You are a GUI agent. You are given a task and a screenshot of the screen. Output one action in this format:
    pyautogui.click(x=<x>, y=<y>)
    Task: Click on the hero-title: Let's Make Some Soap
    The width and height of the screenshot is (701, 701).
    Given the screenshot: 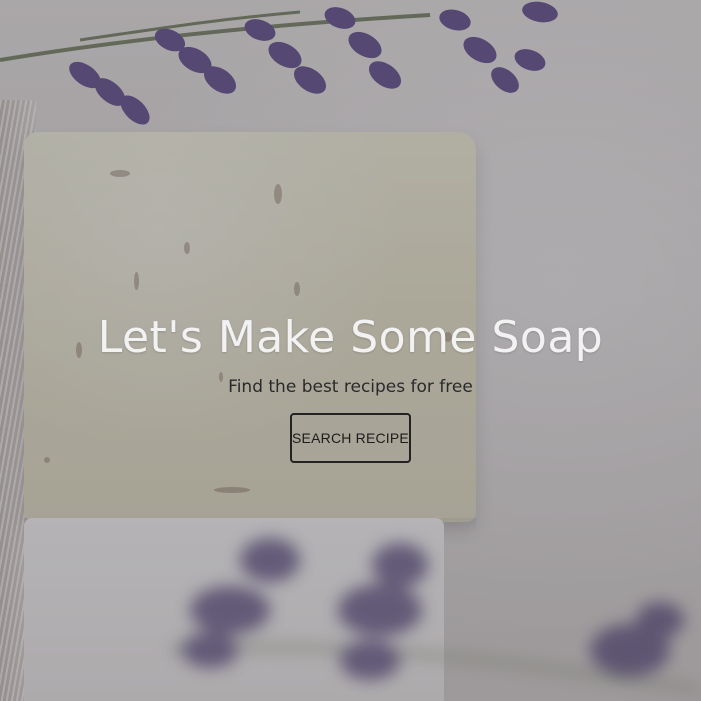 What is the action you would take?
    pyautogui.click(x=350, y=337)
    